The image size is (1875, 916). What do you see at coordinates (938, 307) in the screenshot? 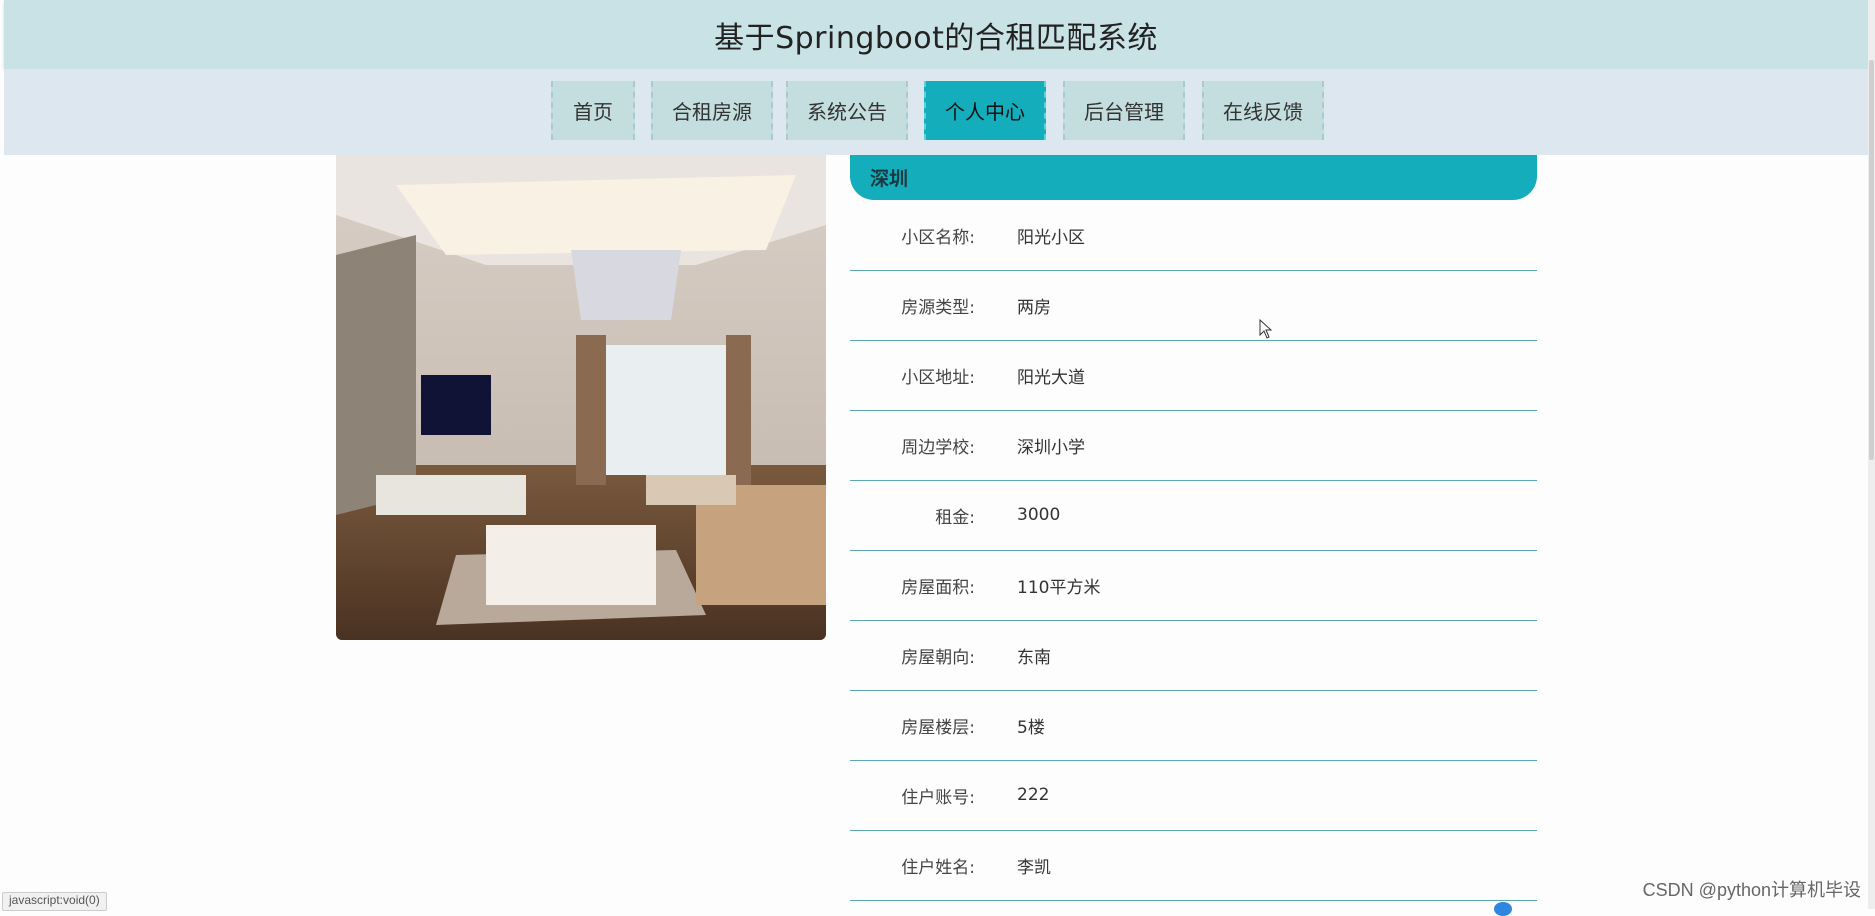
I see `detail-label: 房源类型:` at bounding box center [938, 307].